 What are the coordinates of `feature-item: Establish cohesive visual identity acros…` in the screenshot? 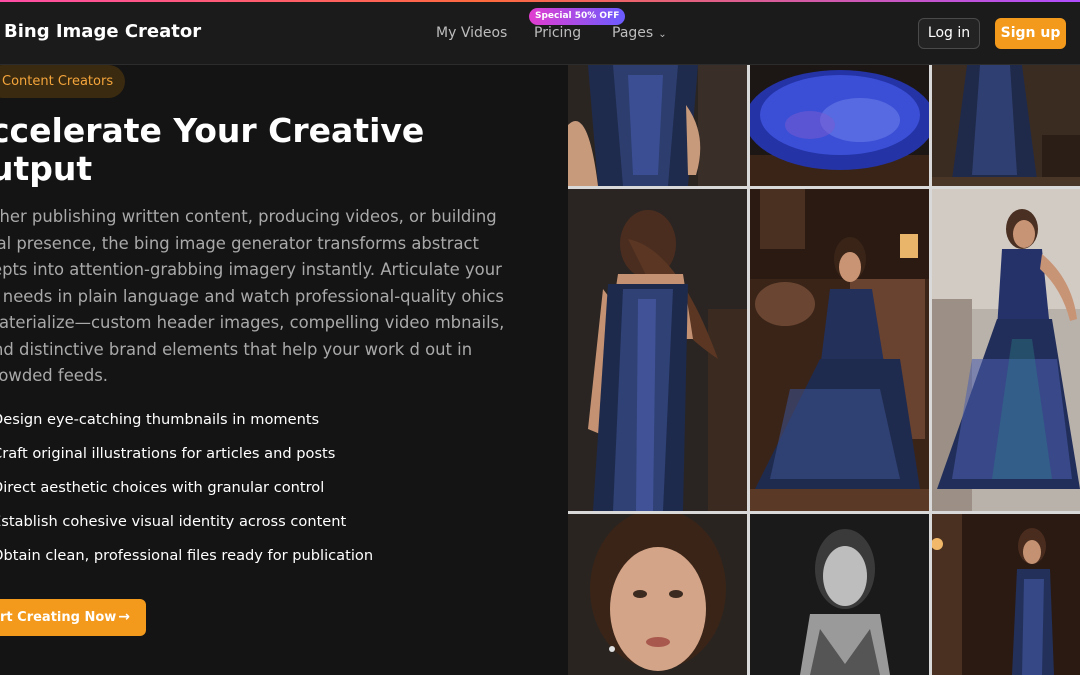 It's located at (173, 521).